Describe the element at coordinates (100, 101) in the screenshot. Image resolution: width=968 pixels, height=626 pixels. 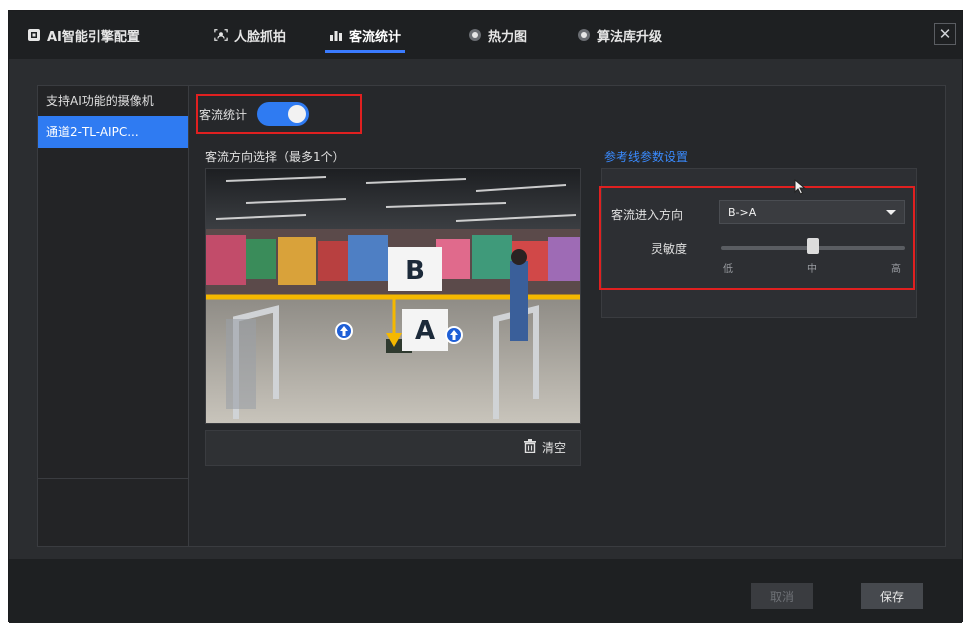
I see `sidebar-title: 支持AI功能的摄像机` at that location.